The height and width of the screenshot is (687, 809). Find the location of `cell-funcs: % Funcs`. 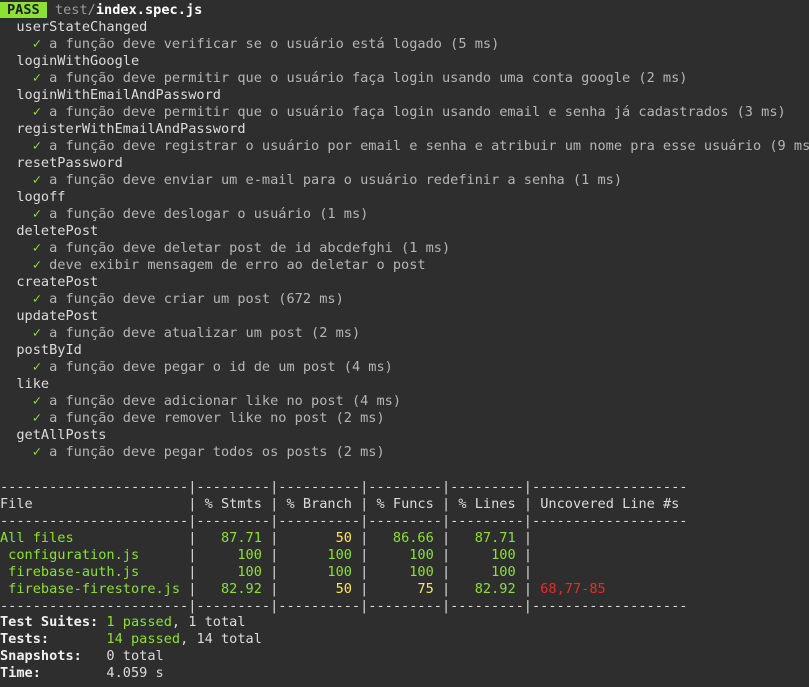

cell-funcs: % Funcs is located at coordinates (405, 504).